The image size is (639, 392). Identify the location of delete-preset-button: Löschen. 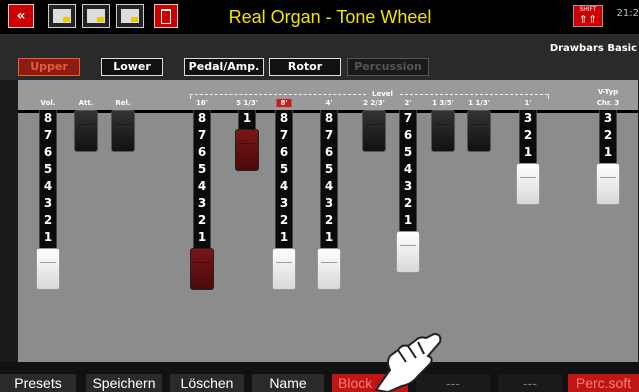
(207, 383).